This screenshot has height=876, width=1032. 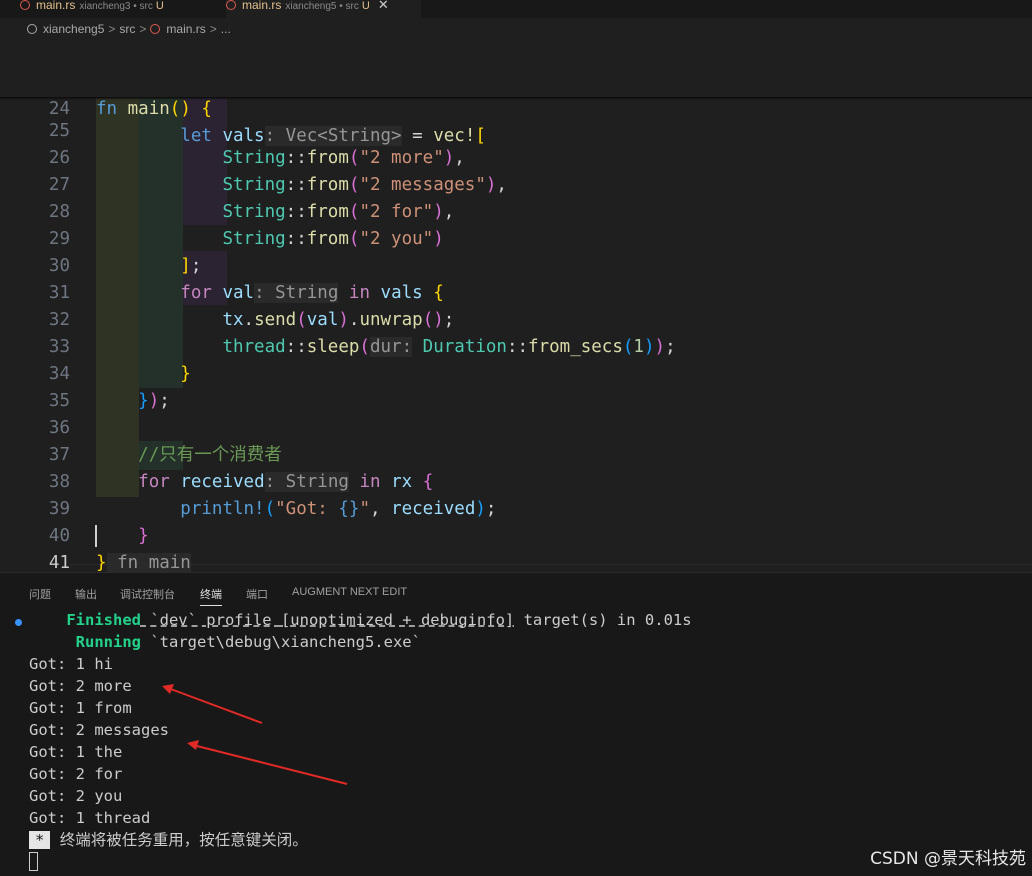 I want to click on terminal-cursor, so click(x=33, y=861).